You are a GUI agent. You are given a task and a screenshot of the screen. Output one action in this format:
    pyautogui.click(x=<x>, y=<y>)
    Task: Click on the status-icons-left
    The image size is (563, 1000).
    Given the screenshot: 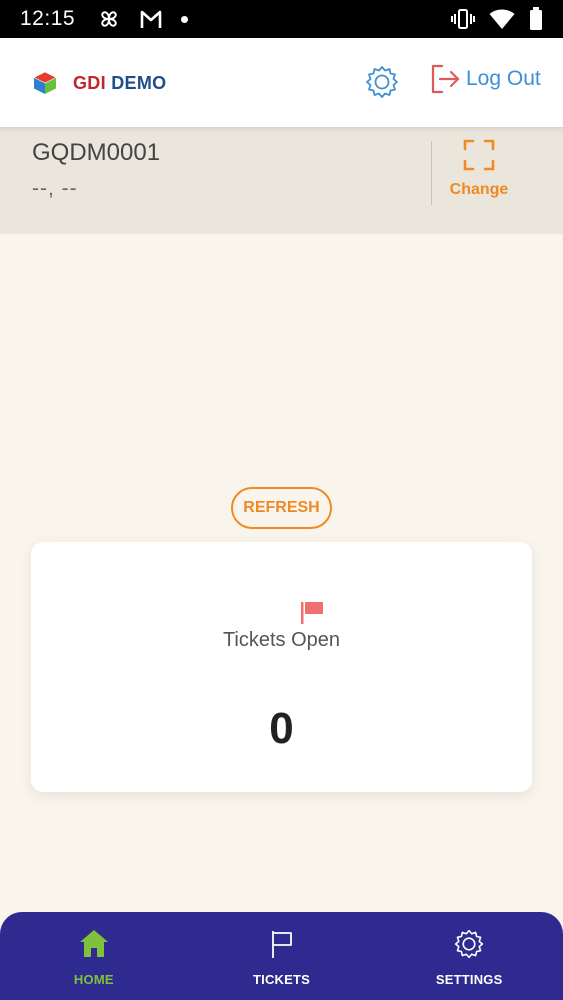 What is the action you would take?
    pyautogui.click(x=143, y=19)
    